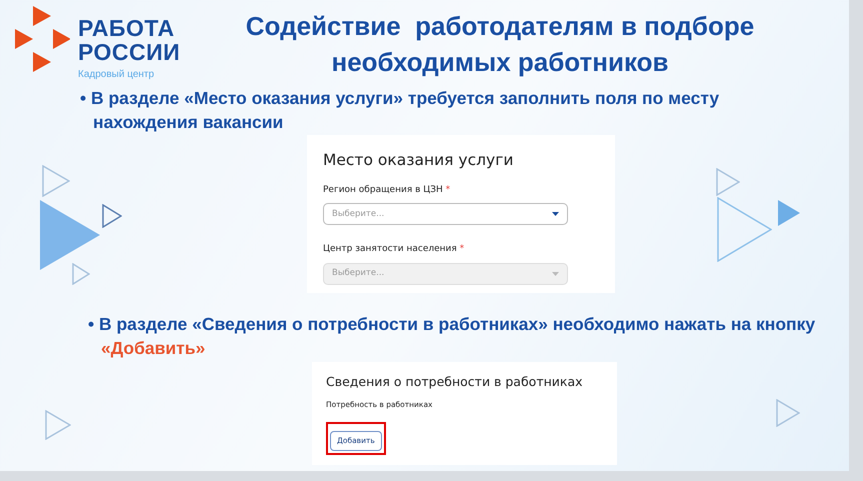 This screenshot has height=481, width=863. What do you see at coordinates (400, 110) in the screenshot?
I see `bullet-text: • В разделе «Место оказания услуги» требуется заполнить поля по месту нахождения вакансии` at bounding box center [400, 110].